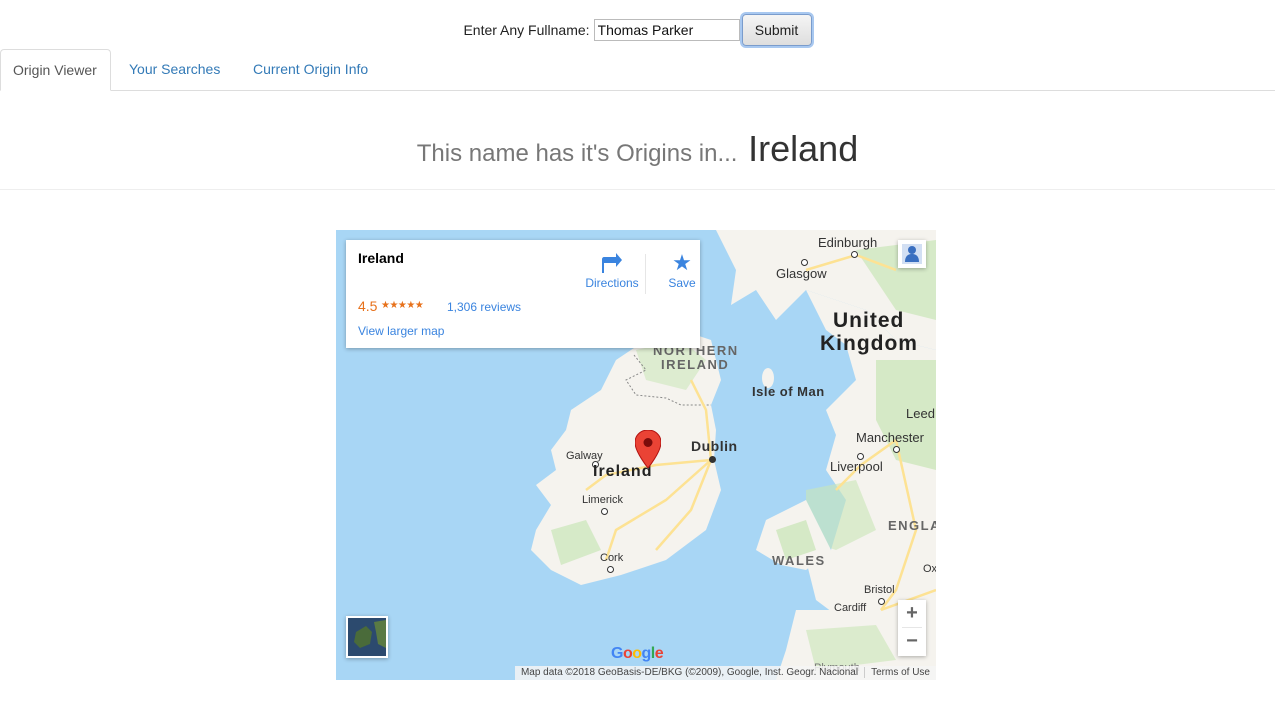  I want to click on label-dublin: Dublin, so click(714, 446).